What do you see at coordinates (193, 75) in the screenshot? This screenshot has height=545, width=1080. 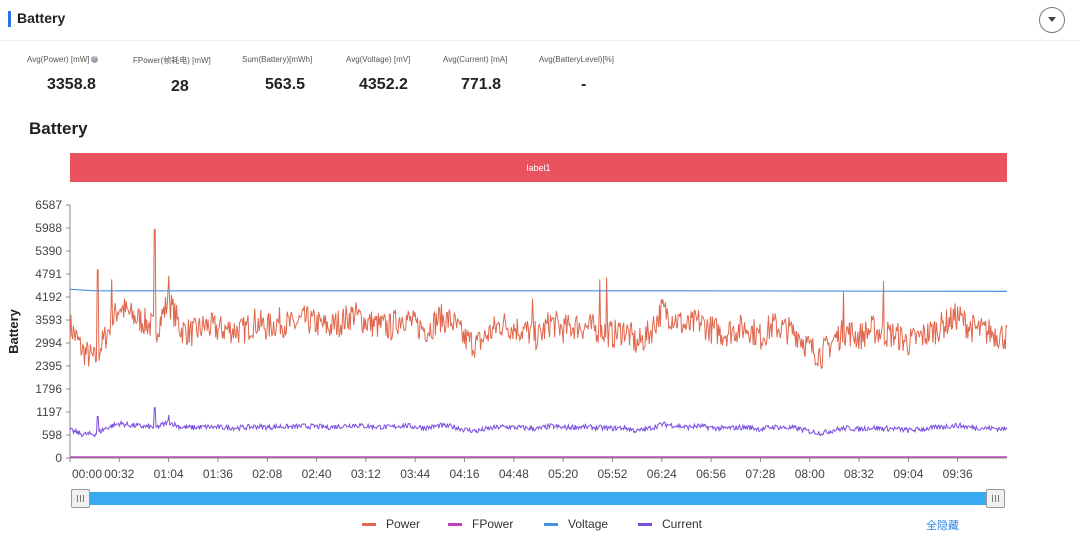 I see `stat-fpower: FPower(帧耗电) [mW] 28` at bounding box center [193, 75].